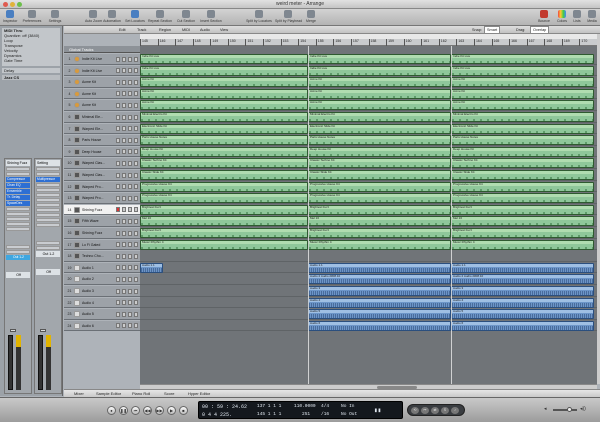 The height and width of the screenshot is (422, 600). I want to click on track-name: Audio 3, so click(98, 291).